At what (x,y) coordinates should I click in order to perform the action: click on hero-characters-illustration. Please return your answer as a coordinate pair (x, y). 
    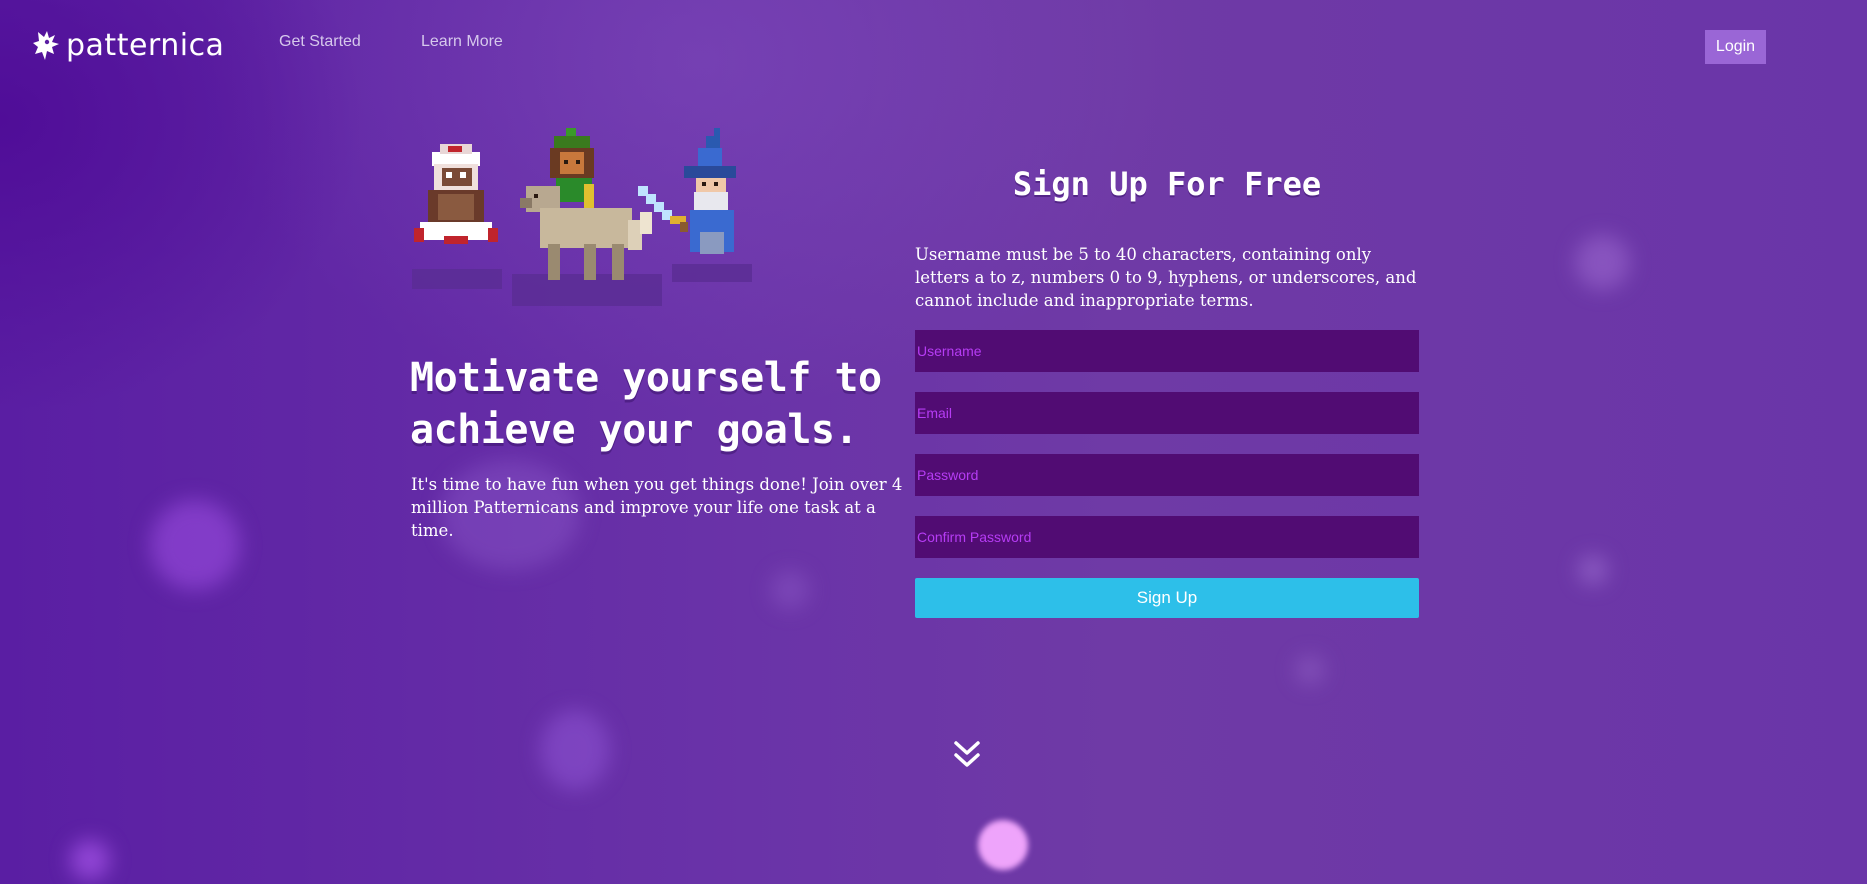
    Looking at the image, I should click on (582, 217).